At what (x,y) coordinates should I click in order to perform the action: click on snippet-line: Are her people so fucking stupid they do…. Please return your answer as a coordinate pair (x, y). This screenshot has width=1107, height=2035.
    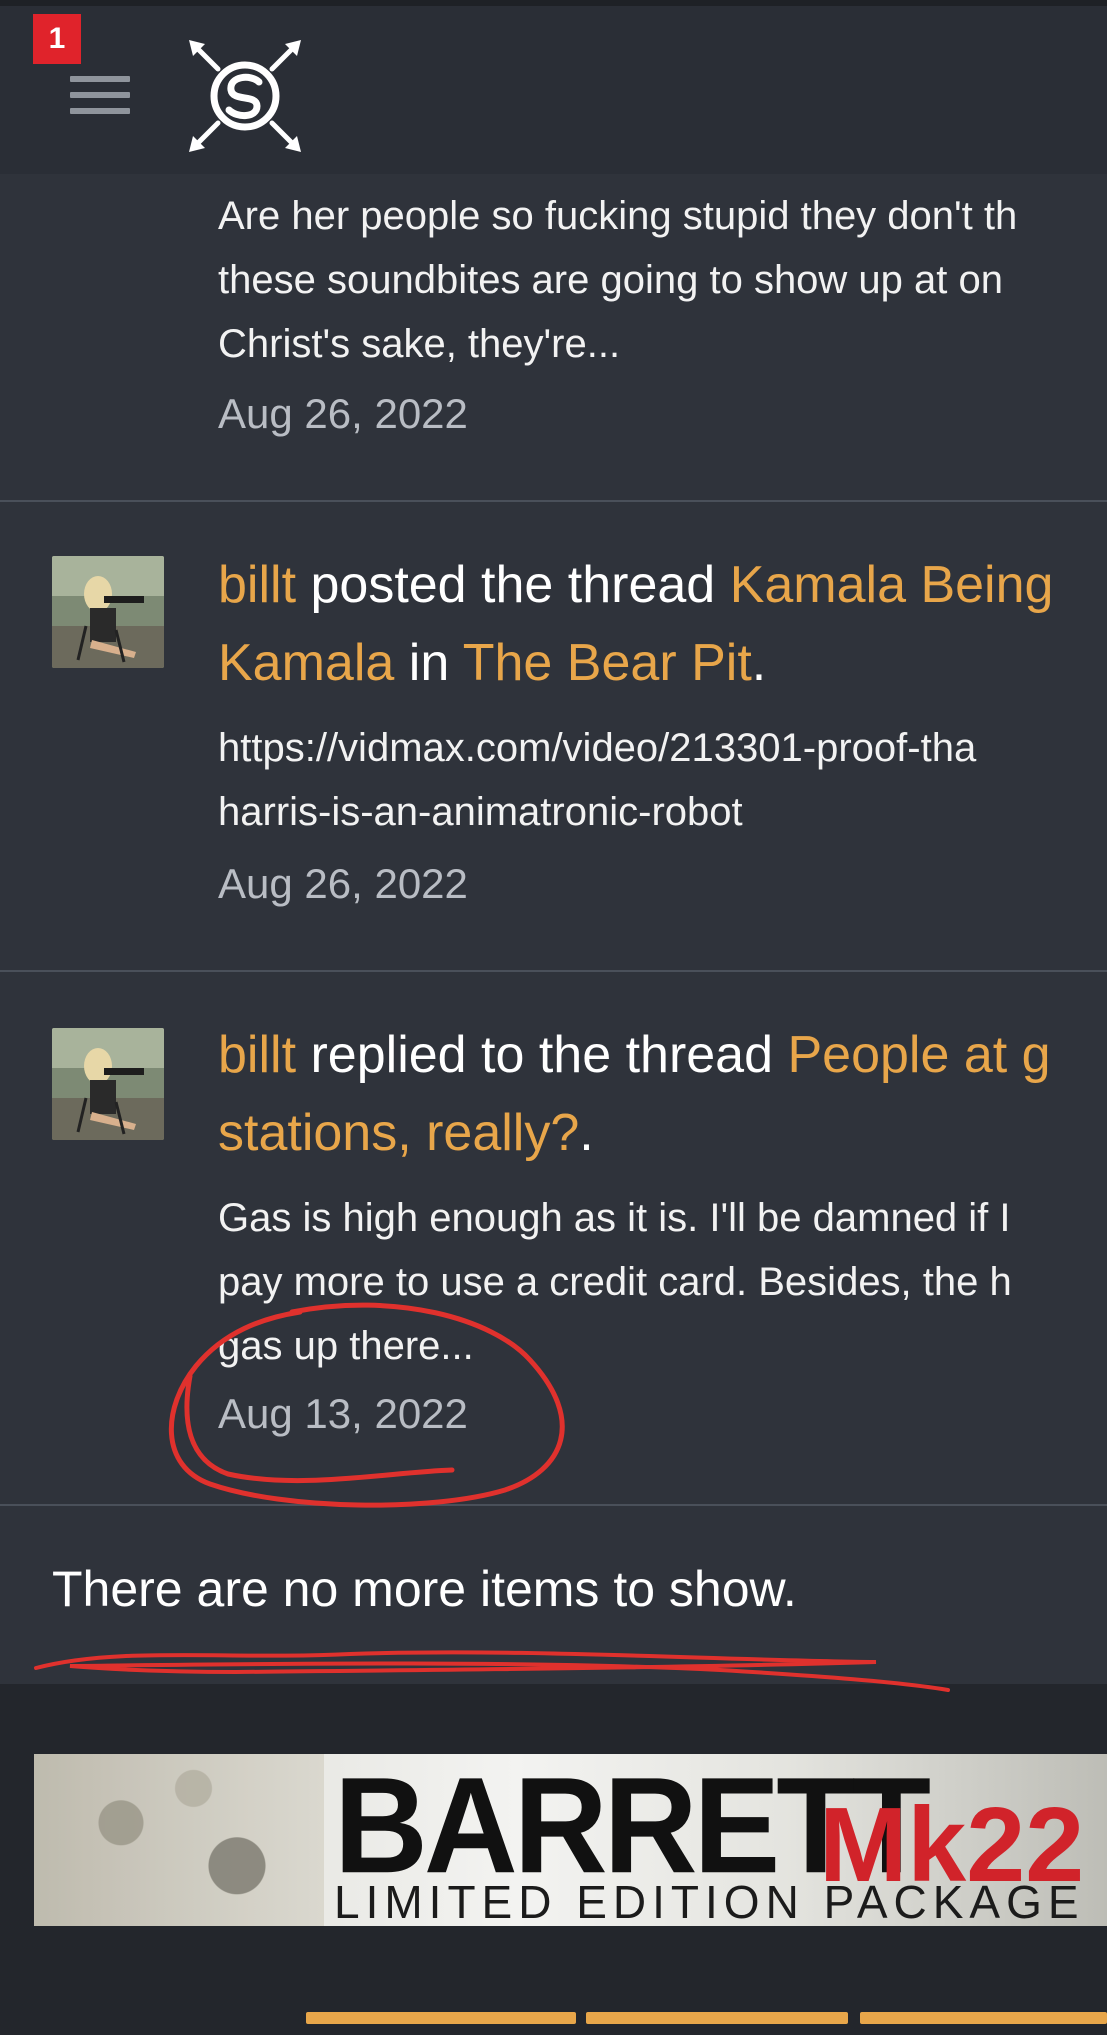
    Looking at the image, I should click on (618, 216).